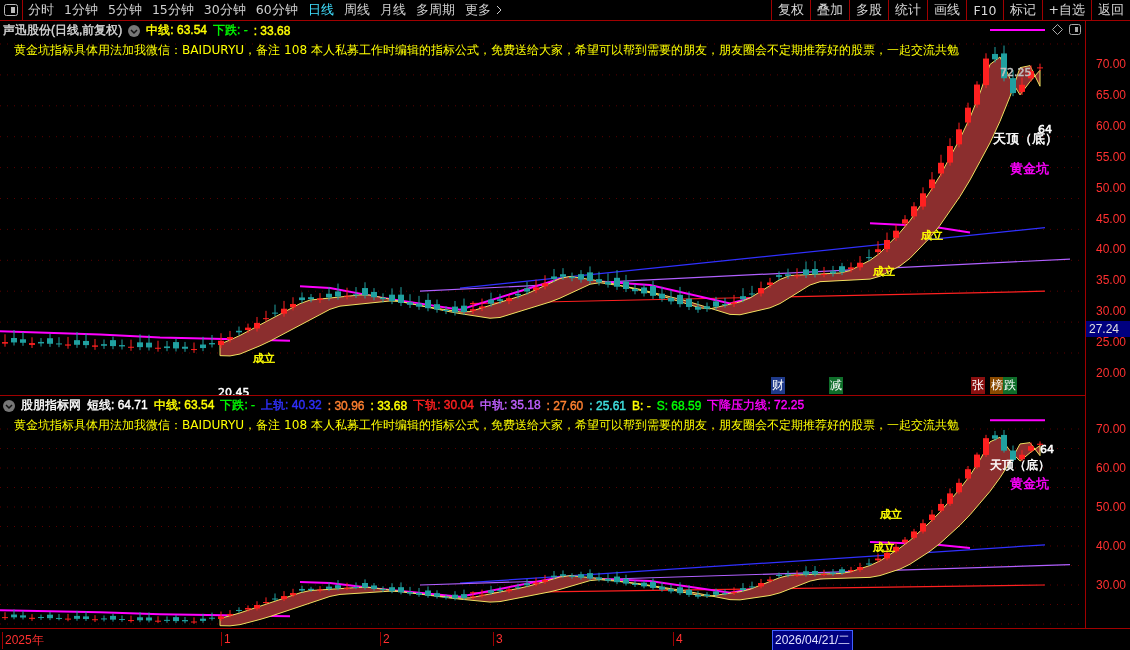 This screenshot has height=650, width=1130. Describe the element at coordinates (1066, 10) in the screenshot. I see `toolbar-button: +自选` at that location.